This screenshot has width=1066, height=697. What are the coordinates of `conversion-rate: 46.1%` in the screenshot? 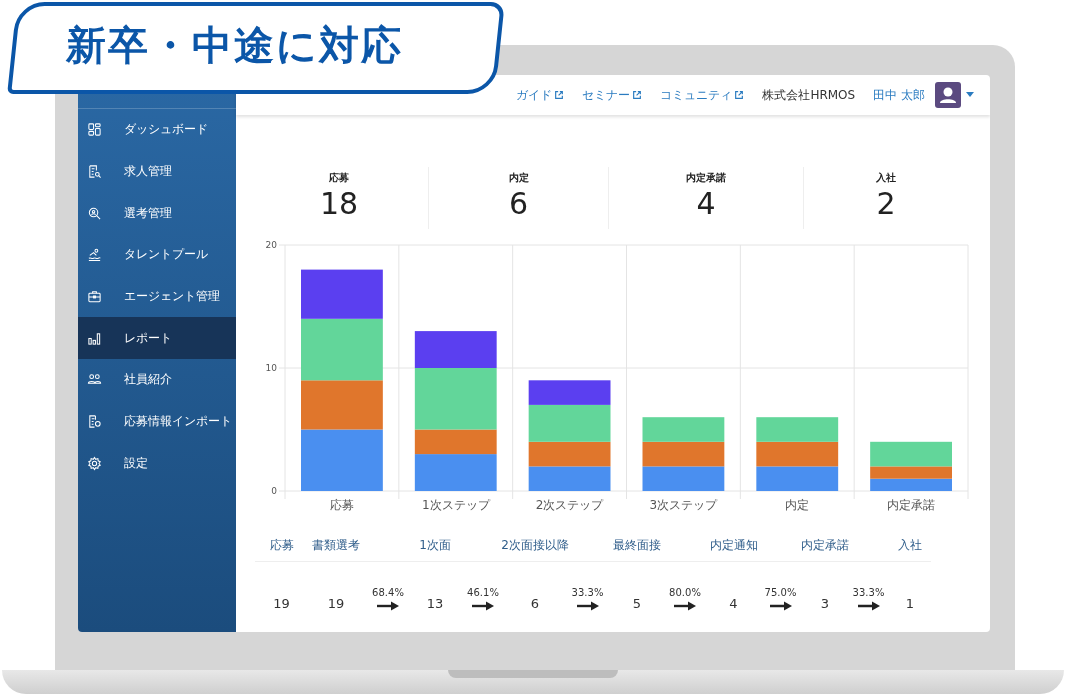 It's located at (483, 592).